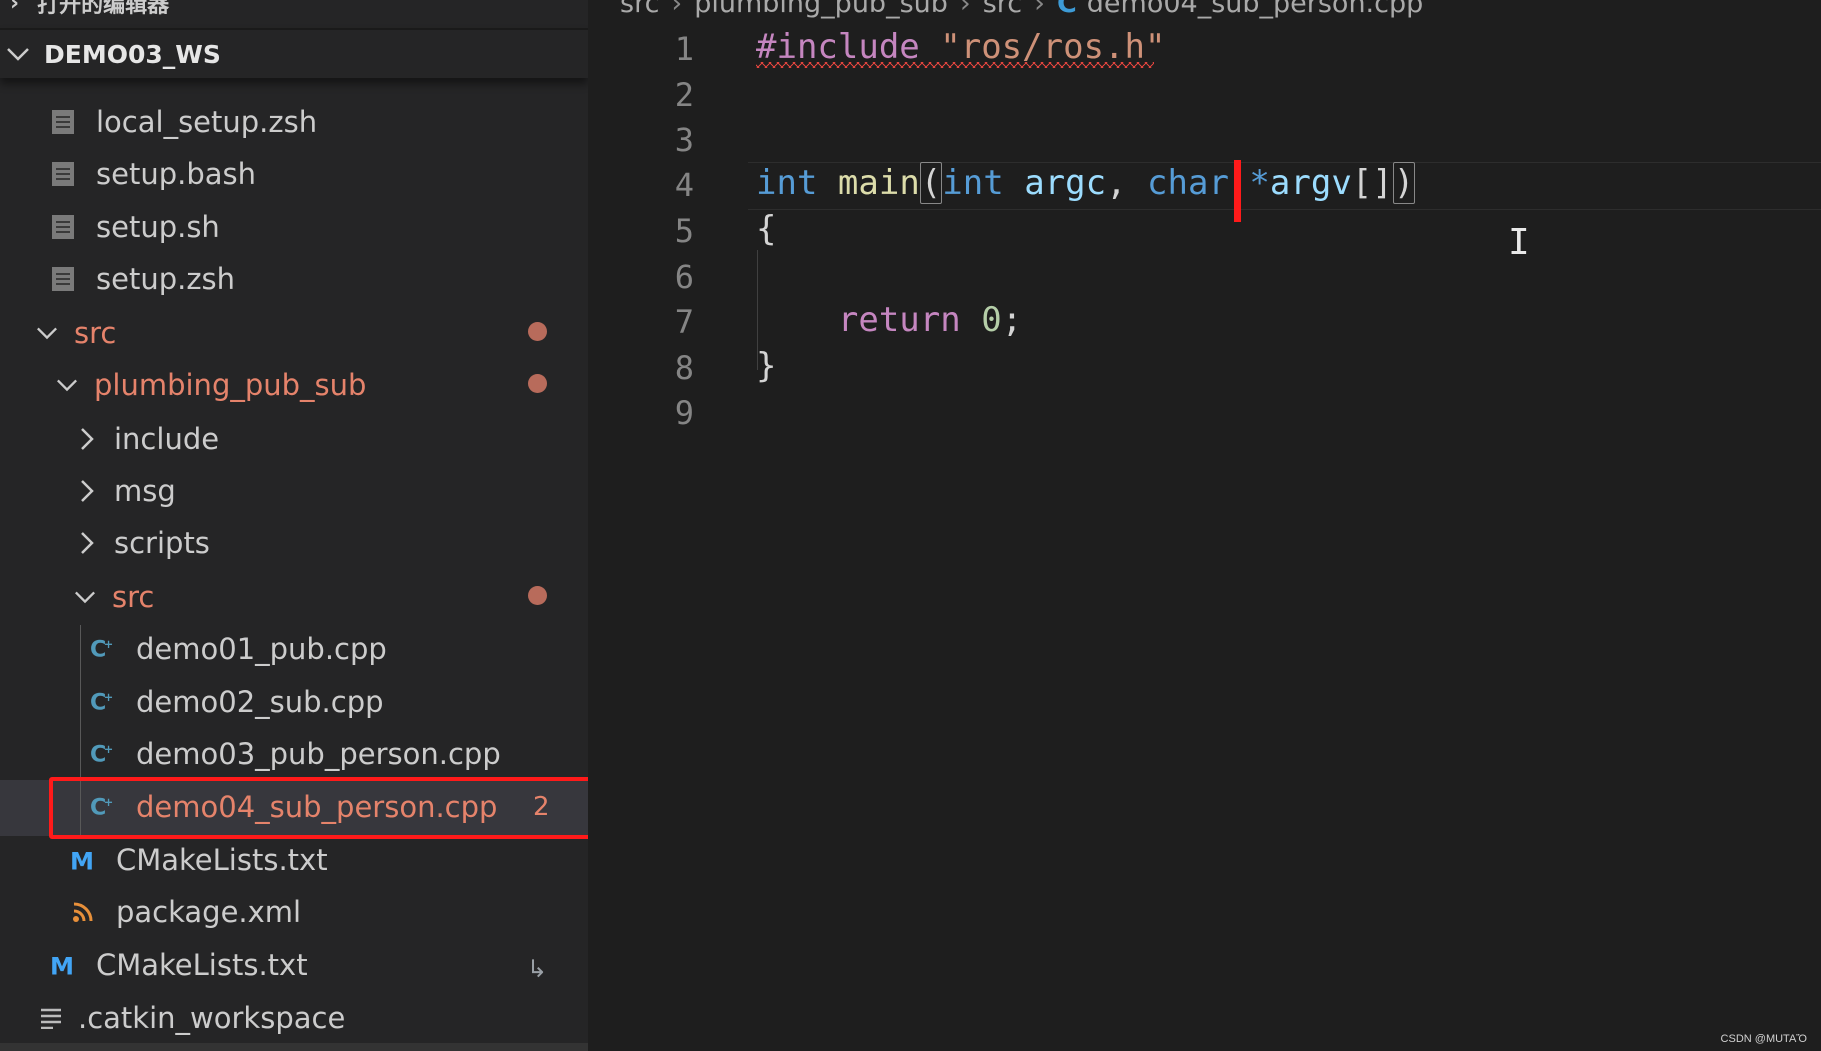 Image resolution: width=1821 pixels, height=1051 pixels. Describe the element at coordinates (103, 9) in the screenshot. I see `open-editors-label: 打开的编辑器` at that location.